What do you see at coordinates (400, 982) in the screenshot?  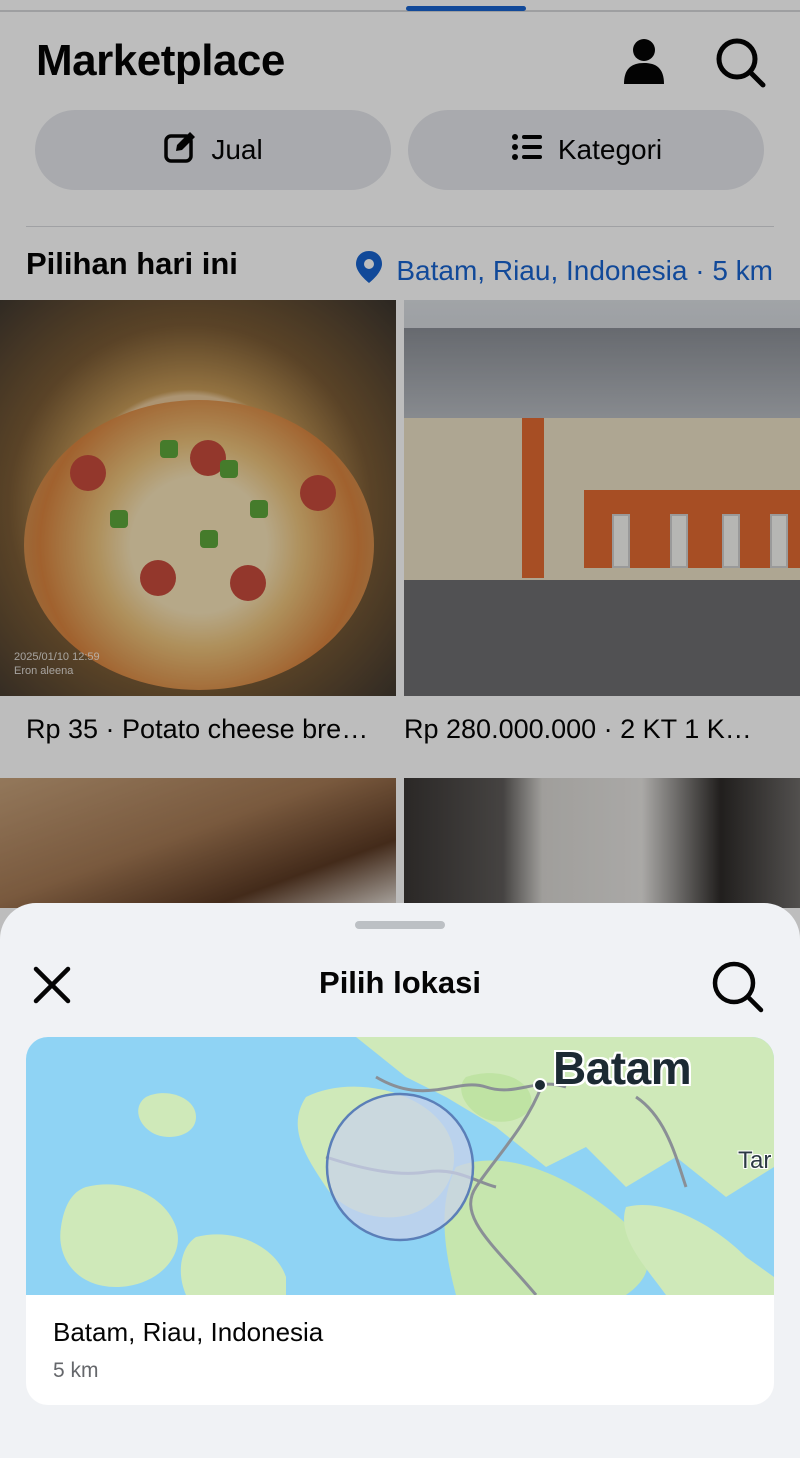 I see `sheet-title: Pilih lokasi` at bounding box center [400, 982].